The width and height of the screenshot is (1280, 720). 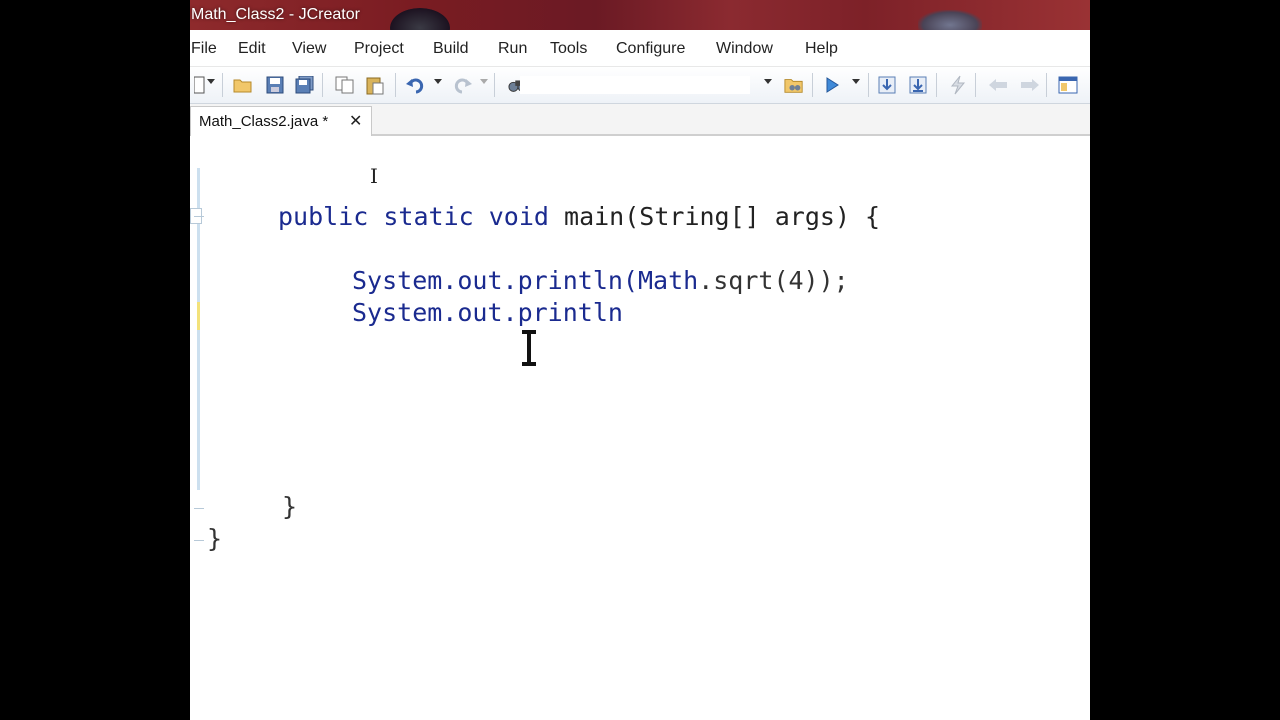 I want to click on keyword-void: void, so click(x=518, y=216).